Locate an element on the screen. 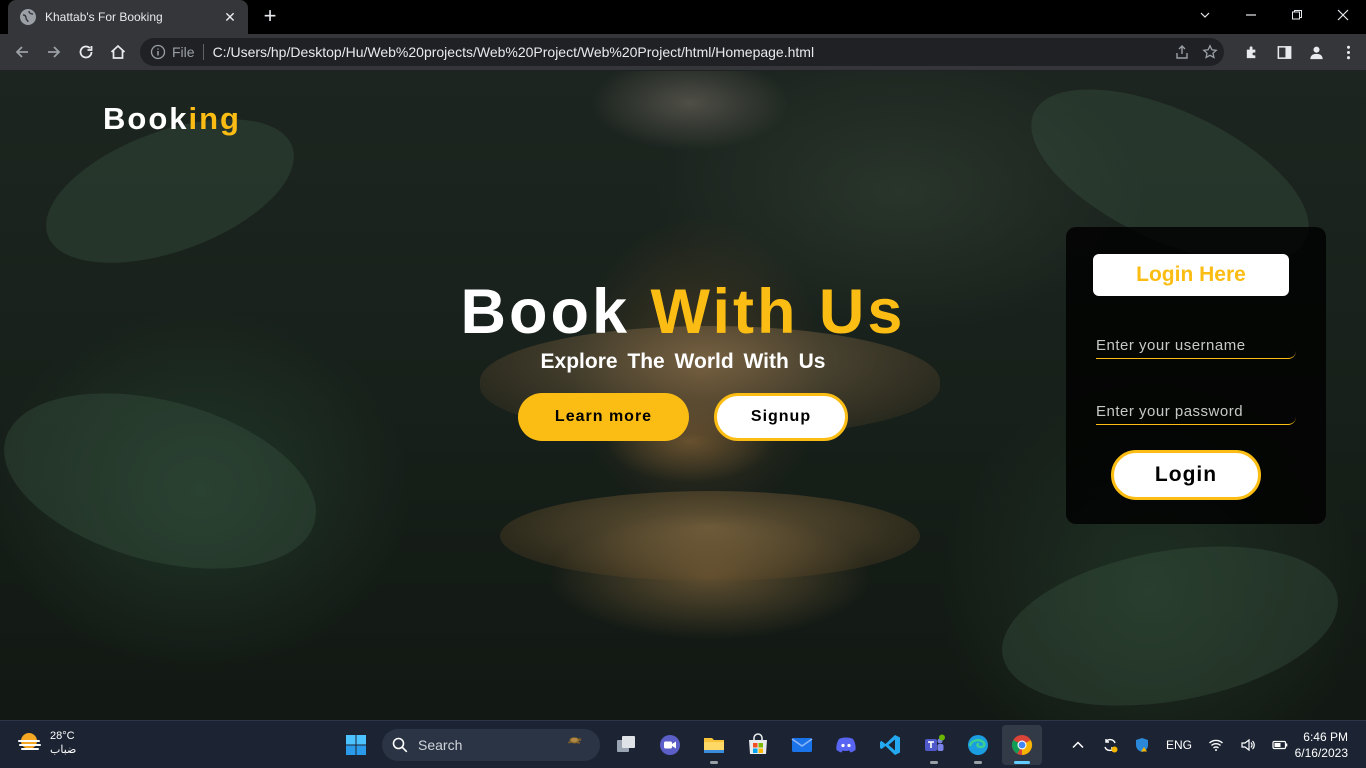 The image size is (1366, 768). logo-main: Book is located at coordinates (146, 118).